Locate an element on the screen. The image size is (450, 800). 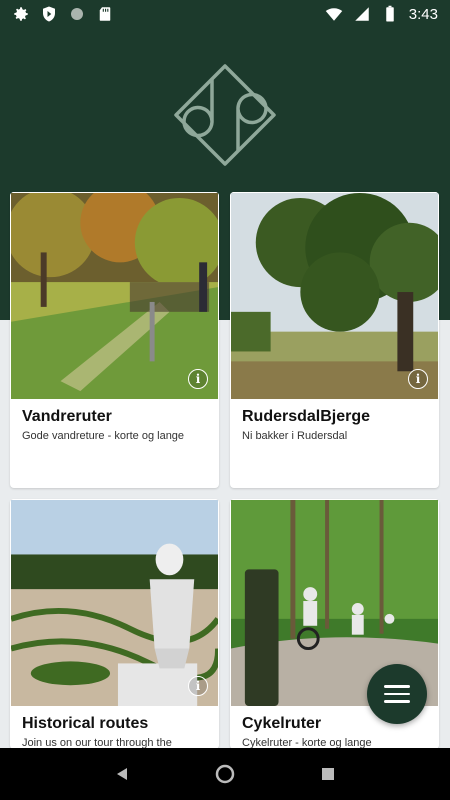
battery-icon is located at coordinates (390, 13).